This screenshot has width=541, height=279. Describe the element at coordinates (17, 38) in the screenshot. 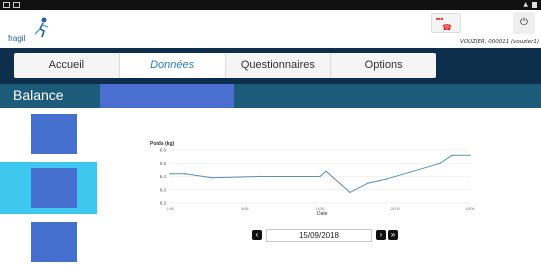

I see `logo-text: fragil` at that location.